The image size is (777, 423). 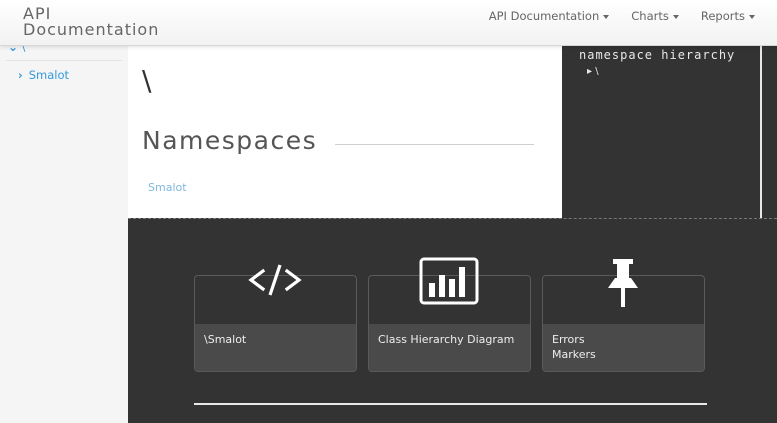 What do you see at coordinates (225, 339) in the screenshot?
I see `card-label: \Smalot` at bounding box center [225, 339].